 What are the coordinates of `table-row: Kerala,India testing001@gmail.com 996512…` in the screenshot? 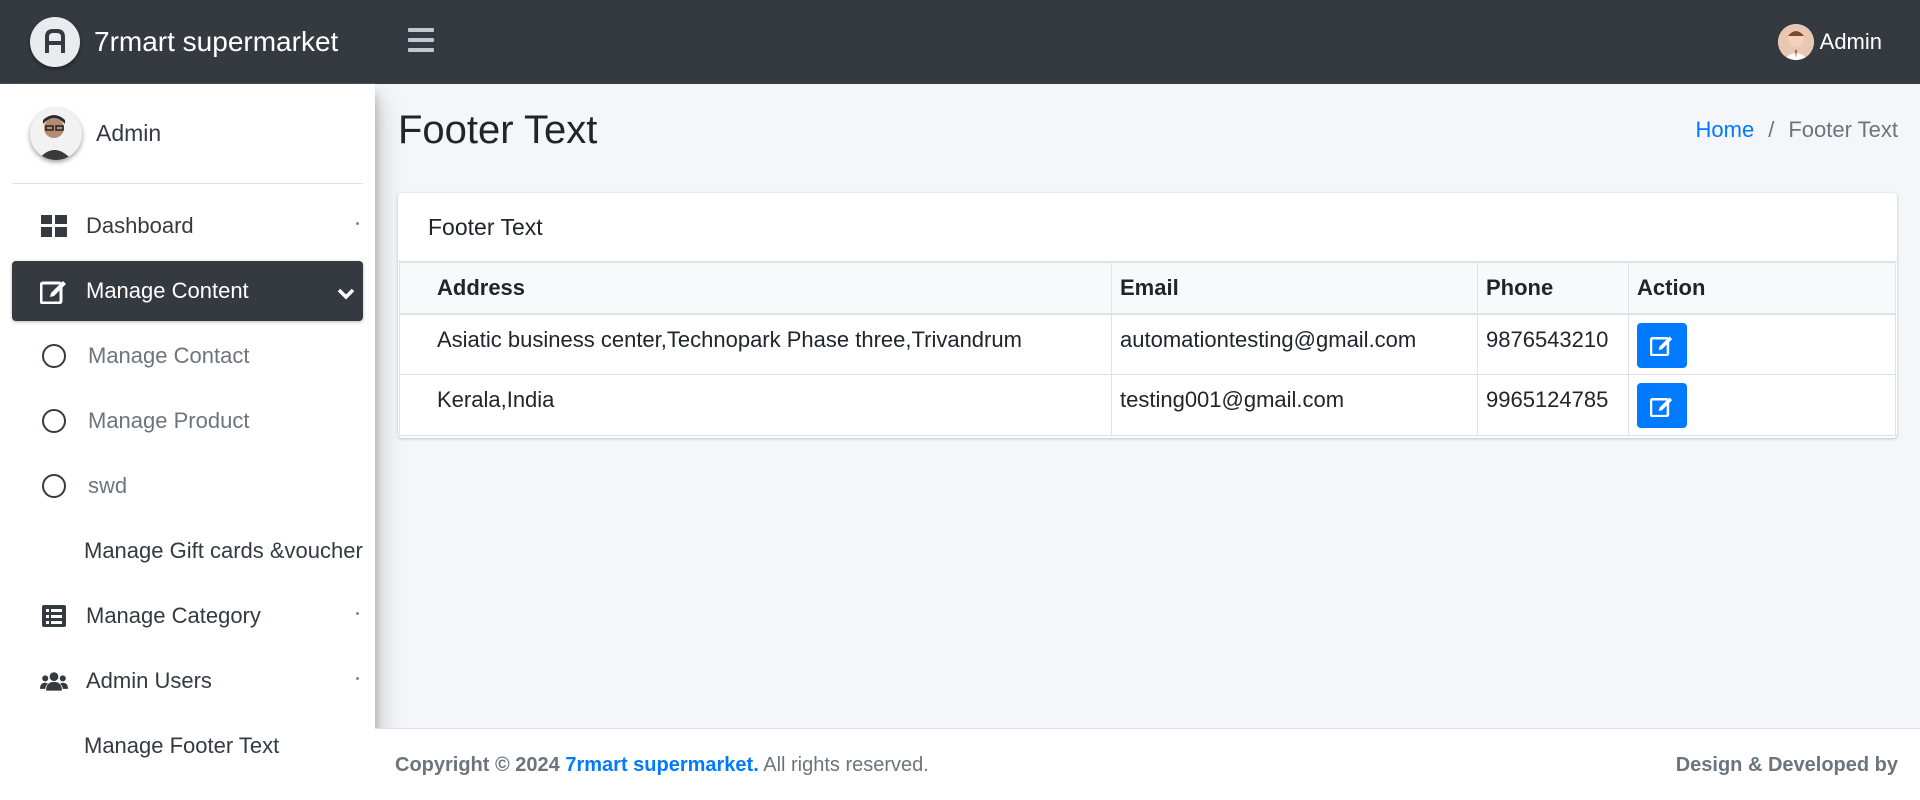 It's located at (1147, 405).